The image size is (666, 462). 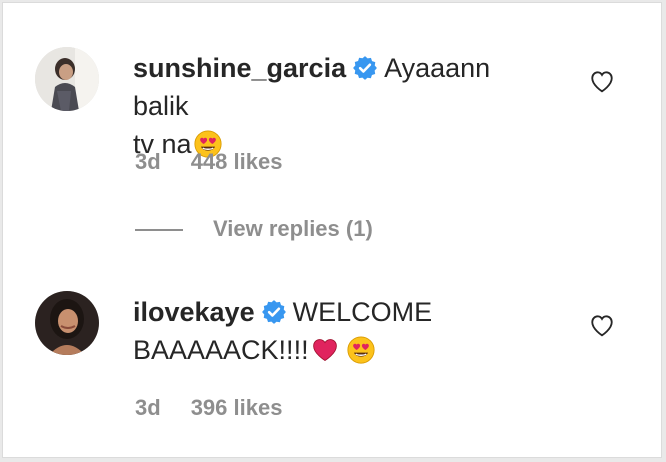 What do you see at coordinates (293, 228) in the screenshot?
I see `view-replies-label: View replies (1)` at bounding box center [293, 228].